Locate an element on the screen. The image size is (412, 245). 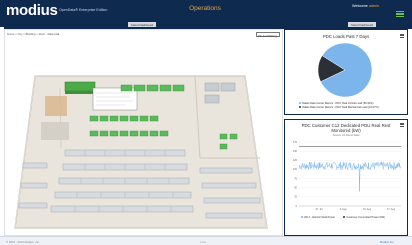
y-tick-label: 125 is located at coordinates (295, 160).